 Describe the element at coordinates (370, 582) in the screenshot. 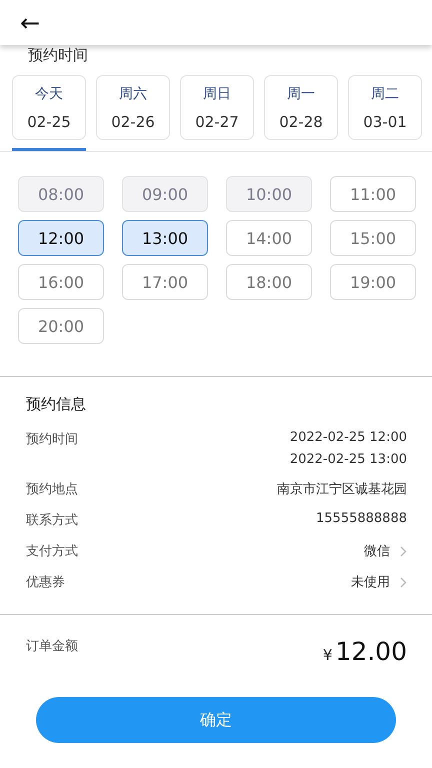

I see `info-value: 未使用` at that location.